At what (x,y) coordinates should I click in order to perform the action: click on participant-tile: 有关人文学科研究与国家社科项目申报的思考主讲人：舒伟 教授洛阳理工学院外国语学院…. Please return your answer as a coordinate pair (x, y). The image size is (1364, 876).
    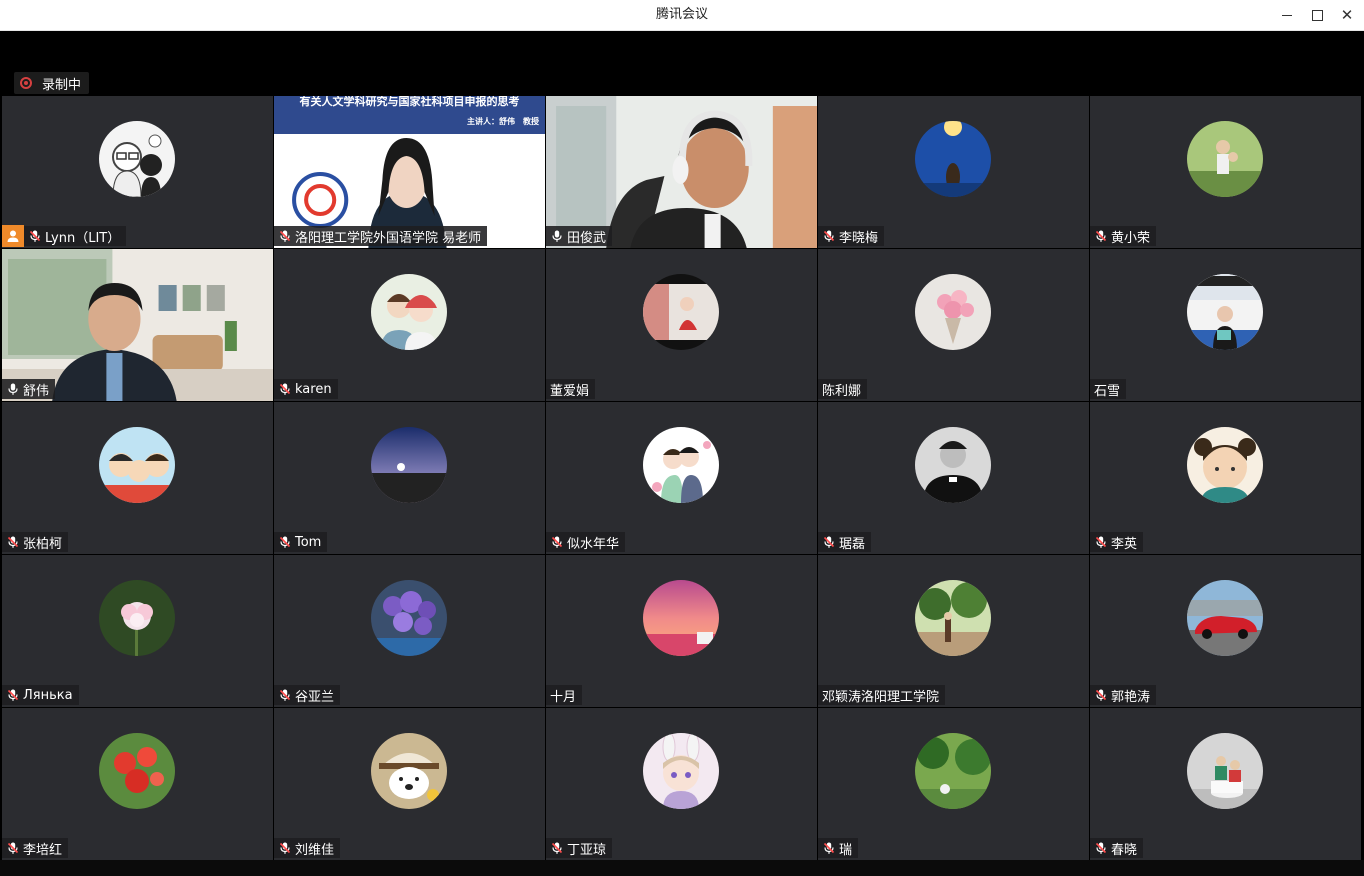
    Looking at the image, I should click on (409, 172).